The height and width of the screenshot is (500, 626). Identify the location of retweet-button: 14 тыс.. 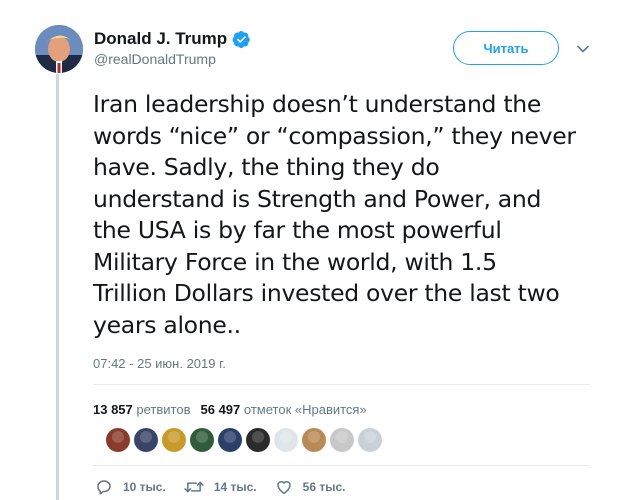
(220, 487).